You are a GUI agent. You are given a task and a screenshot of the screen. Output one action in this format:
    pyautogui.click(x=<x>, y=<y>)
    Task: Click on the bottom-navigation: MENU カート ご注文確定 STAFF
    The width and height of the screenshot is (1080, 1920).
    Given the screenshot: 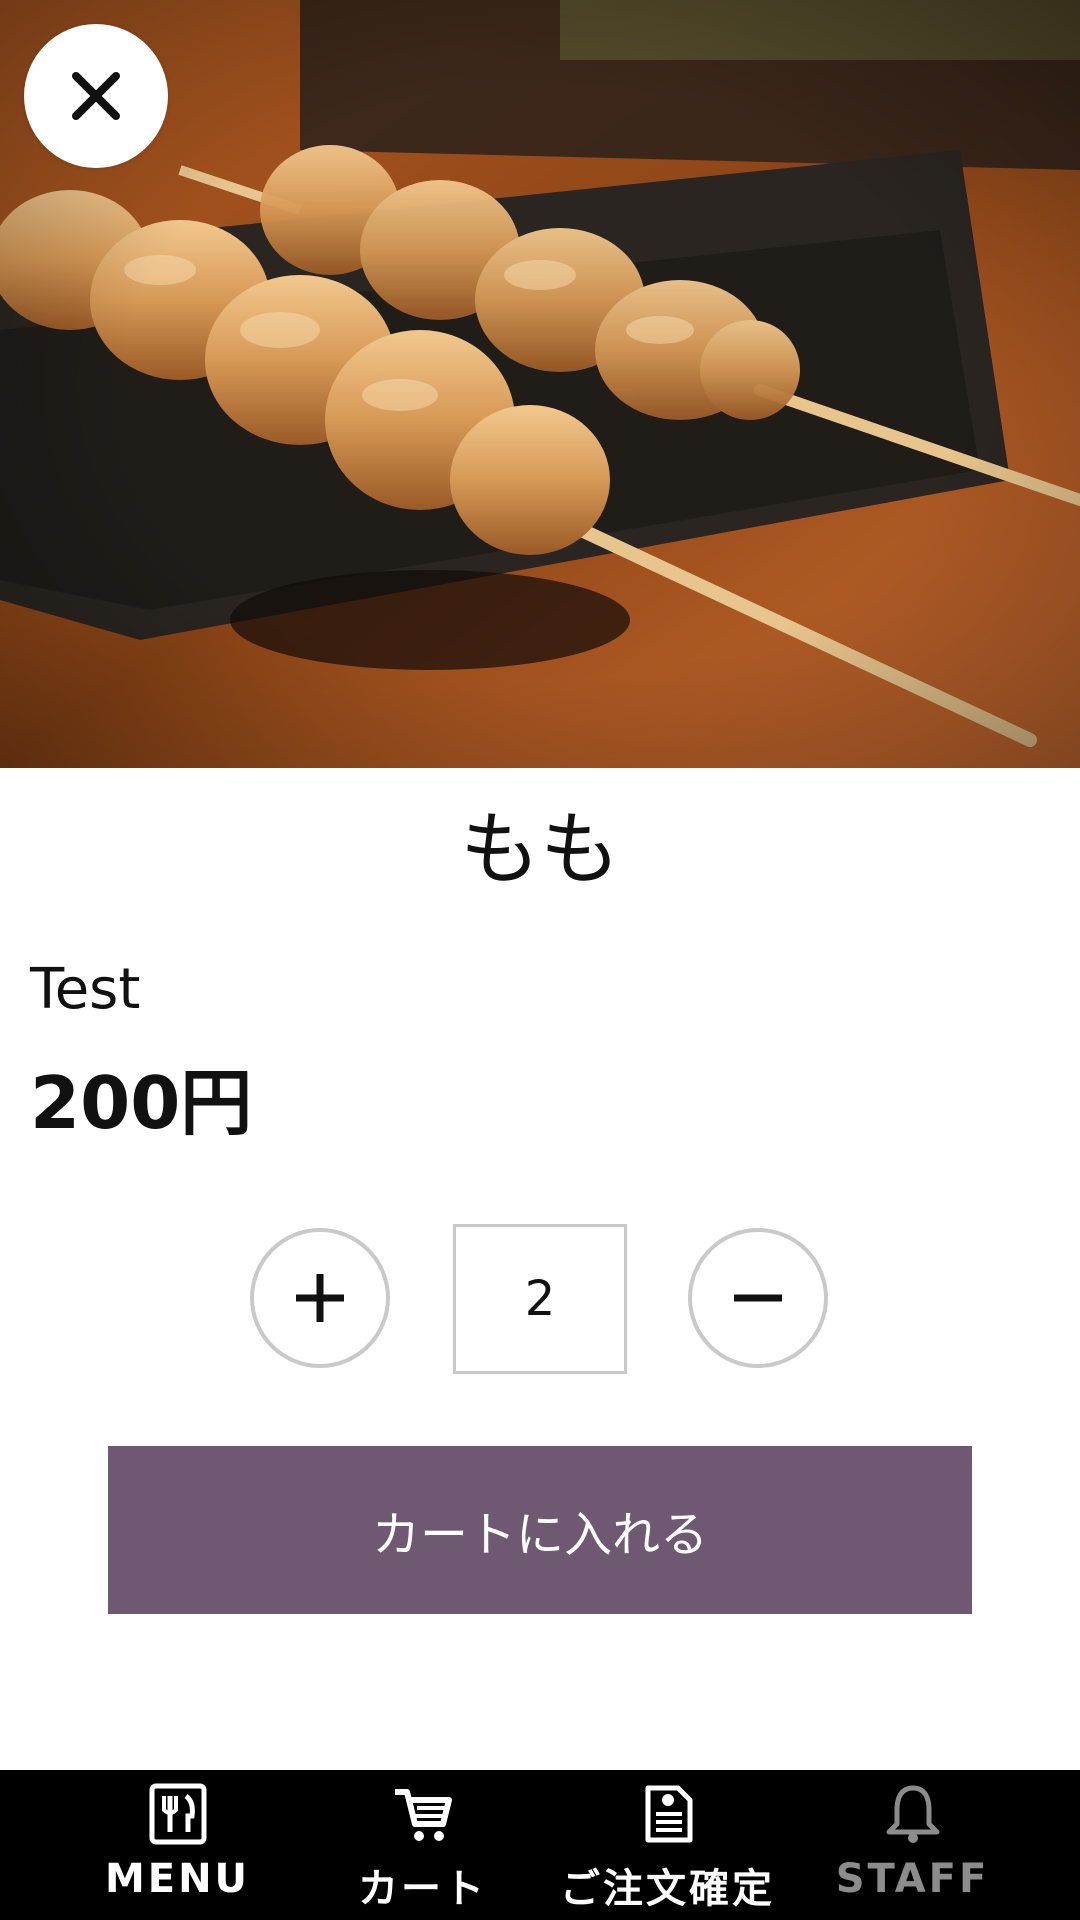 What is the action you would take?
    pyautogui.click(x=540, y=1845)
    